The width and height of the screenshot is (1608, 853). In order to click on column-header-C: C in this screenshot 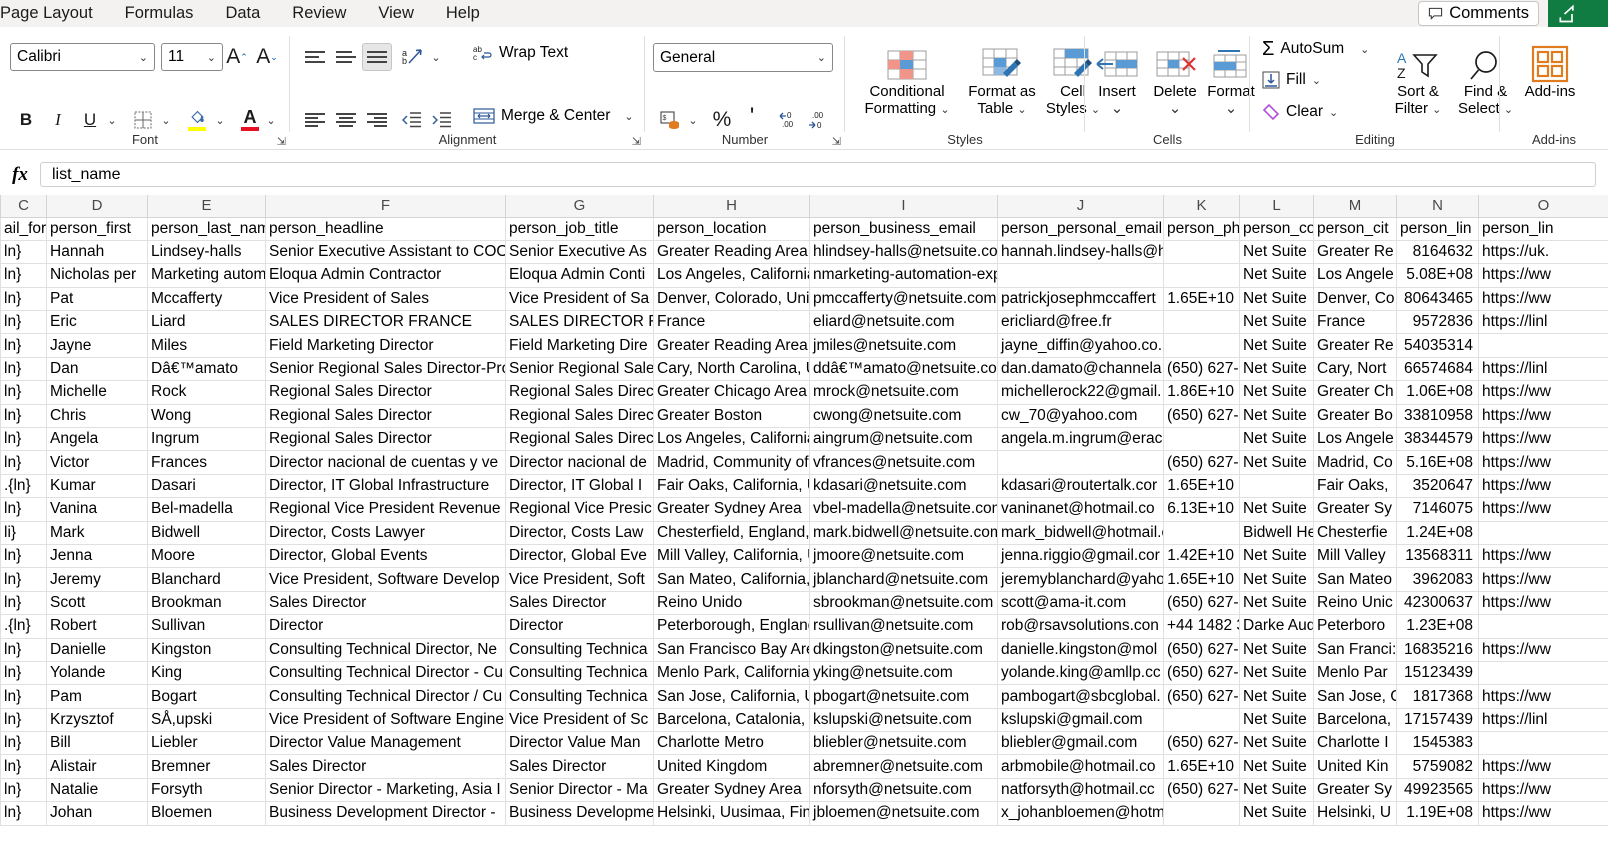, I will do `click(23, 206)`.